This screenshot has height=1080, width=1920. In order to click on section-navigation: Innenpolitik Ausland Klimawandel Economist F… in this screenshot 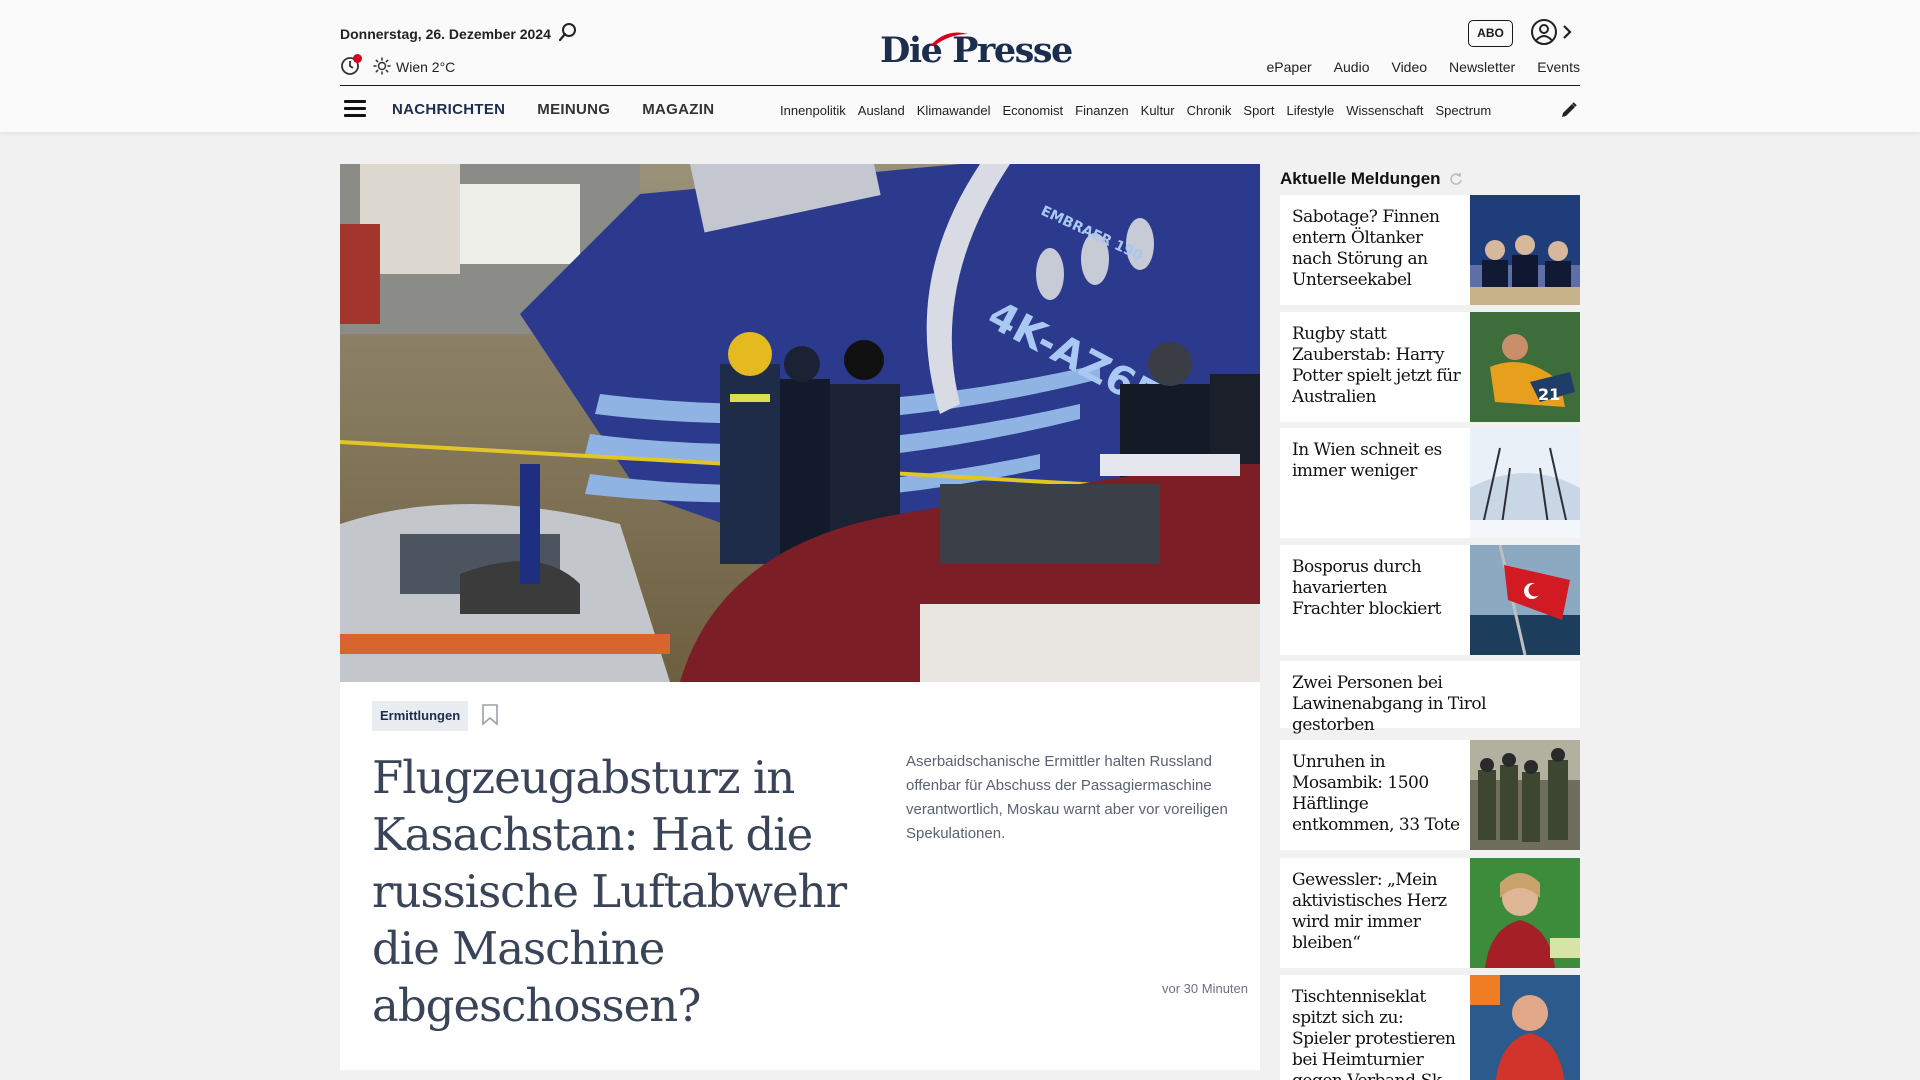, I will do `click(1161, 111)`.